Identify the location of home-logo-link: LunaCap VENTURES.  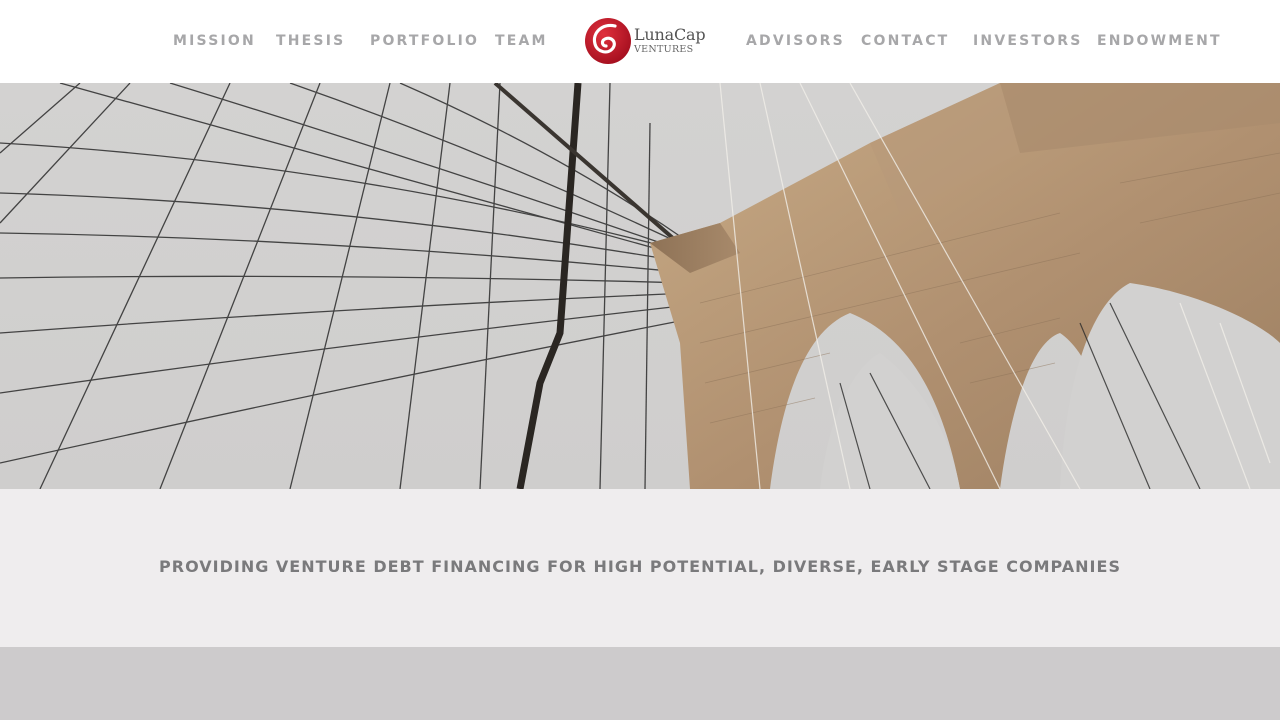
(645, 42).